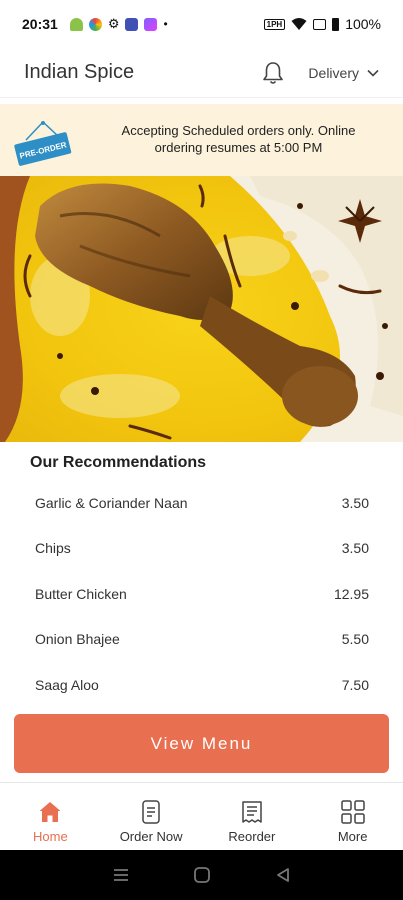 Image resolution: width=403 pixels, height=900 pixels. What do you see at coordinates (336, 24) in the screenshot?
I see `battery-icon` at bounding box center [336, 24].